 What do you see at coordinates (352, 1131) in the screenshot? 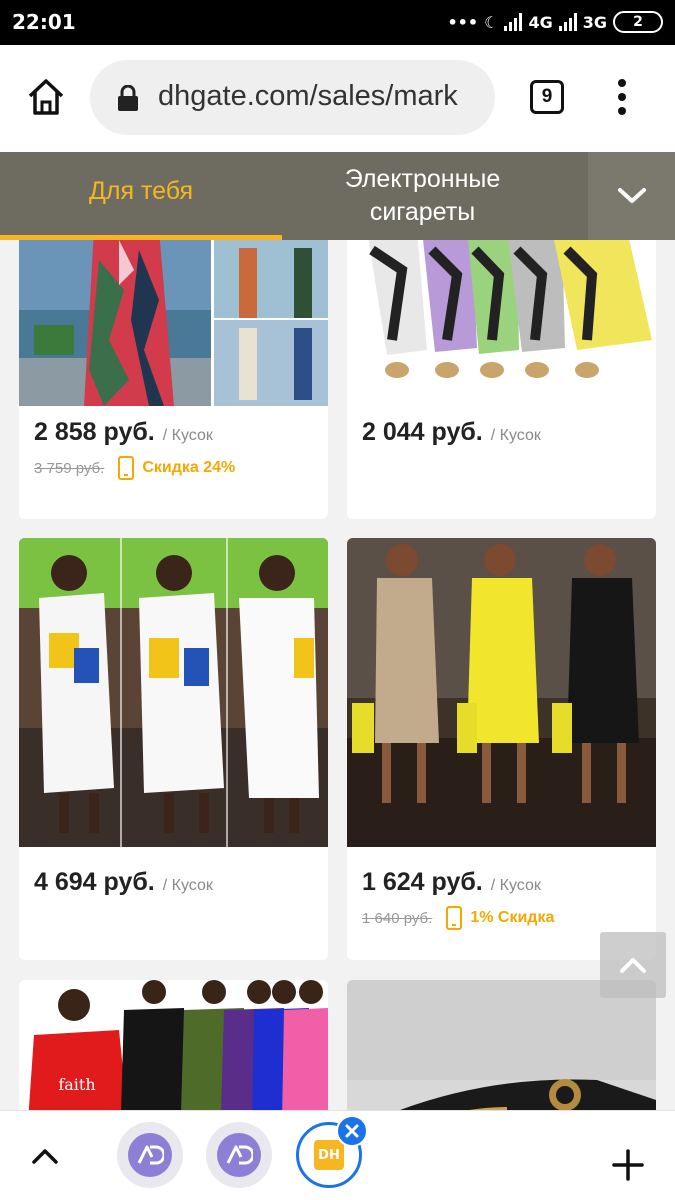
I see `close-bubble-icon` at bounding box center [352, 1131].